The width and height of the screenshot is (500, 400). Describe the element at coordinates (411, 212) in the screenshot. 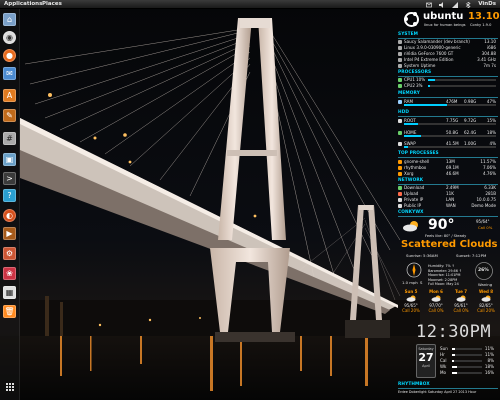

I see `weather-section-title: CONKYWX` at that location.